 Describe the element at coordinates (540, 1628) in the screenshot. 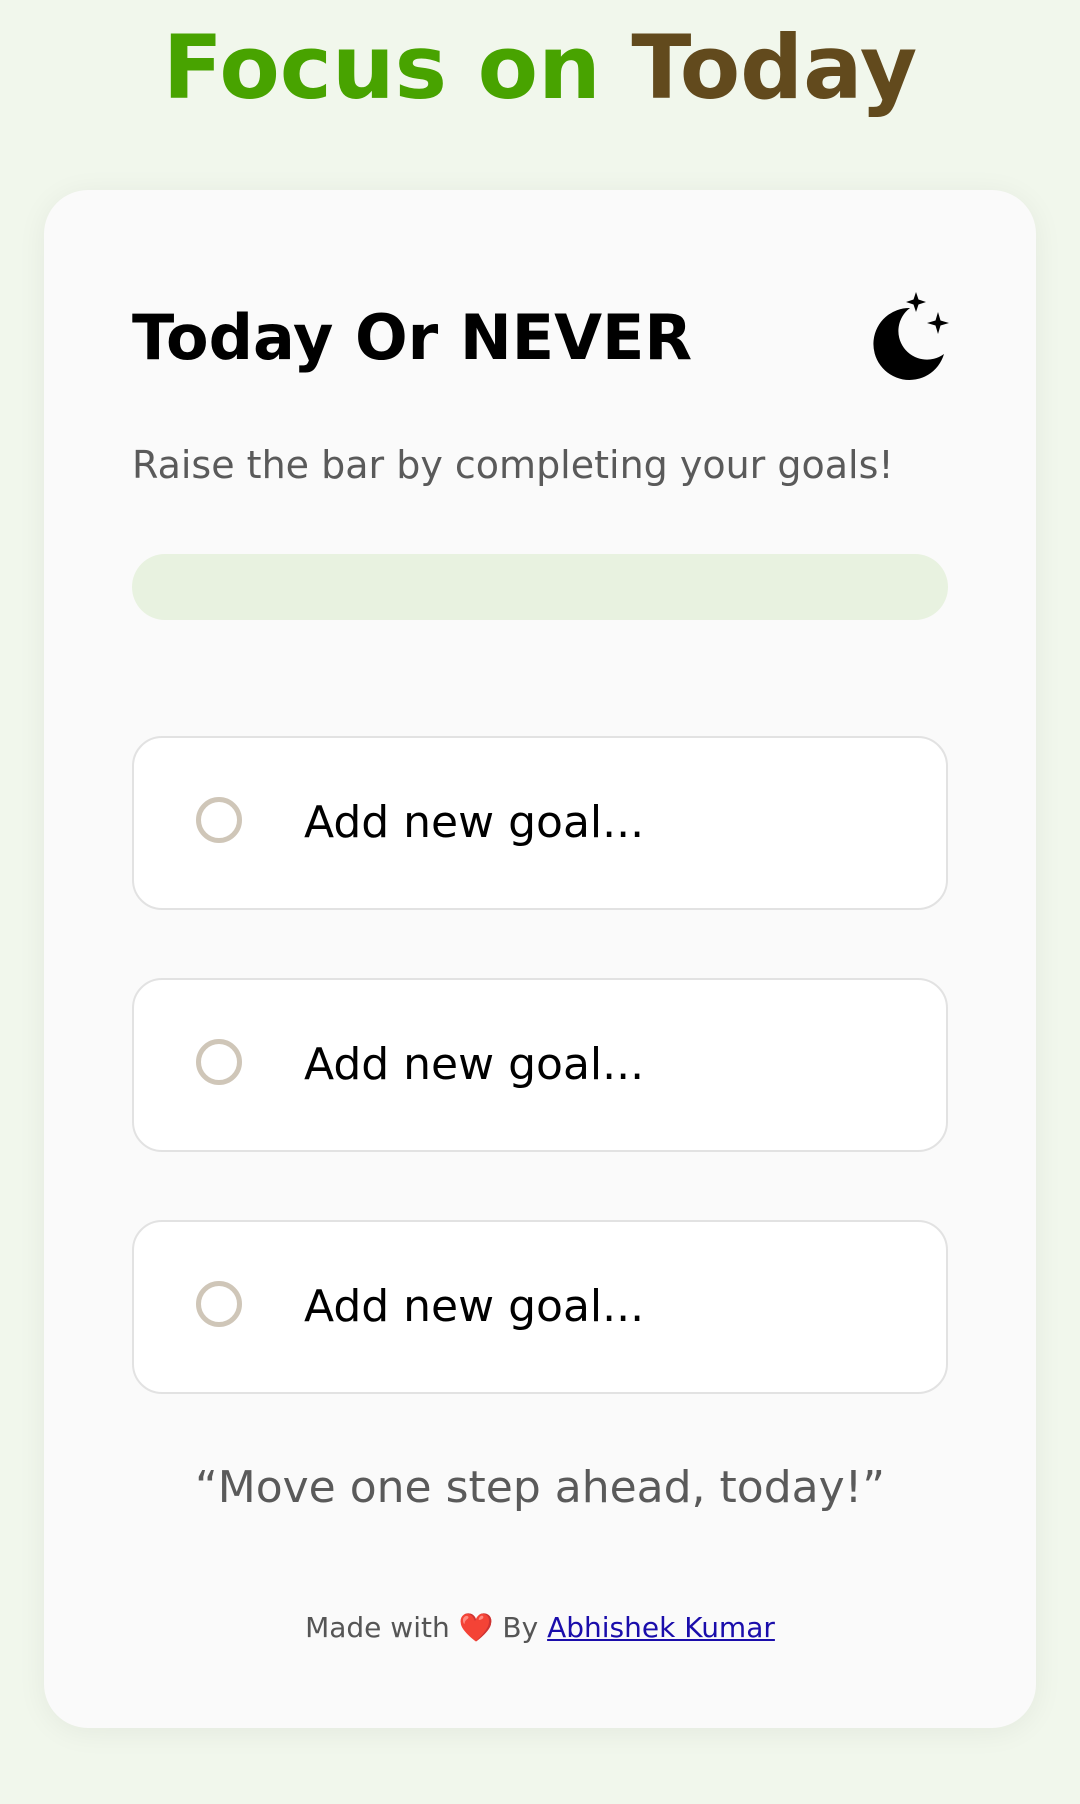

I see `footer-credit: Made with ❤️ By Abhishek Kumar` at that location.